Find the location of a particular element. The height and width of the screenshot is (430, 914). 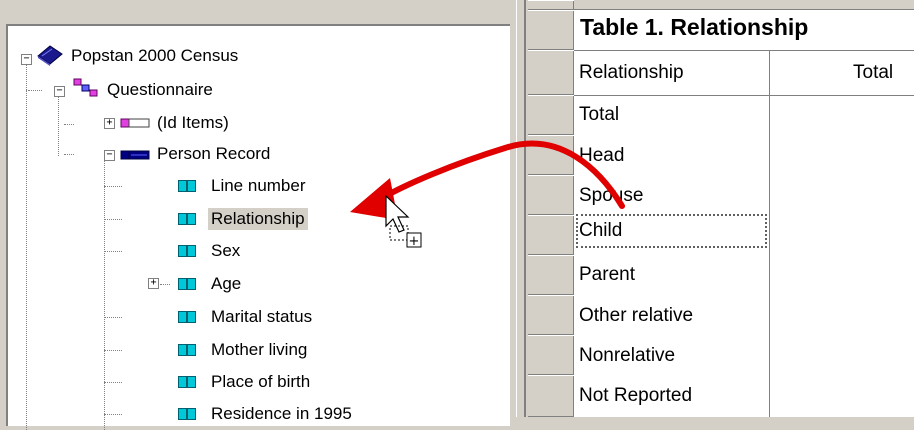

row-label-total: Total is located at coordinates (671, 115).